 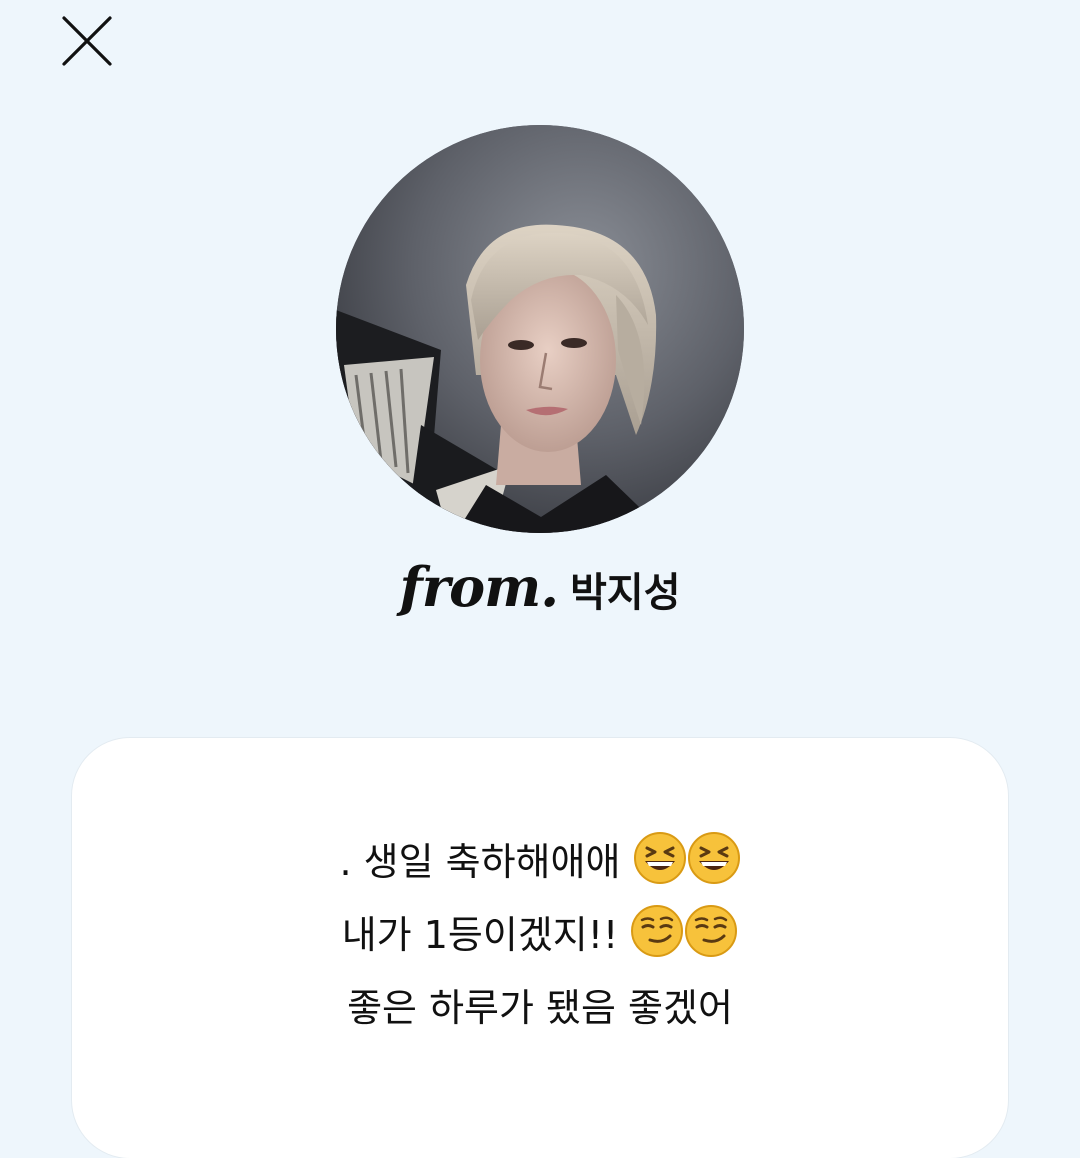 I want to click on message-text: 좋은 하루가 됐음 좋겠어, so click(x=540, y=1008).